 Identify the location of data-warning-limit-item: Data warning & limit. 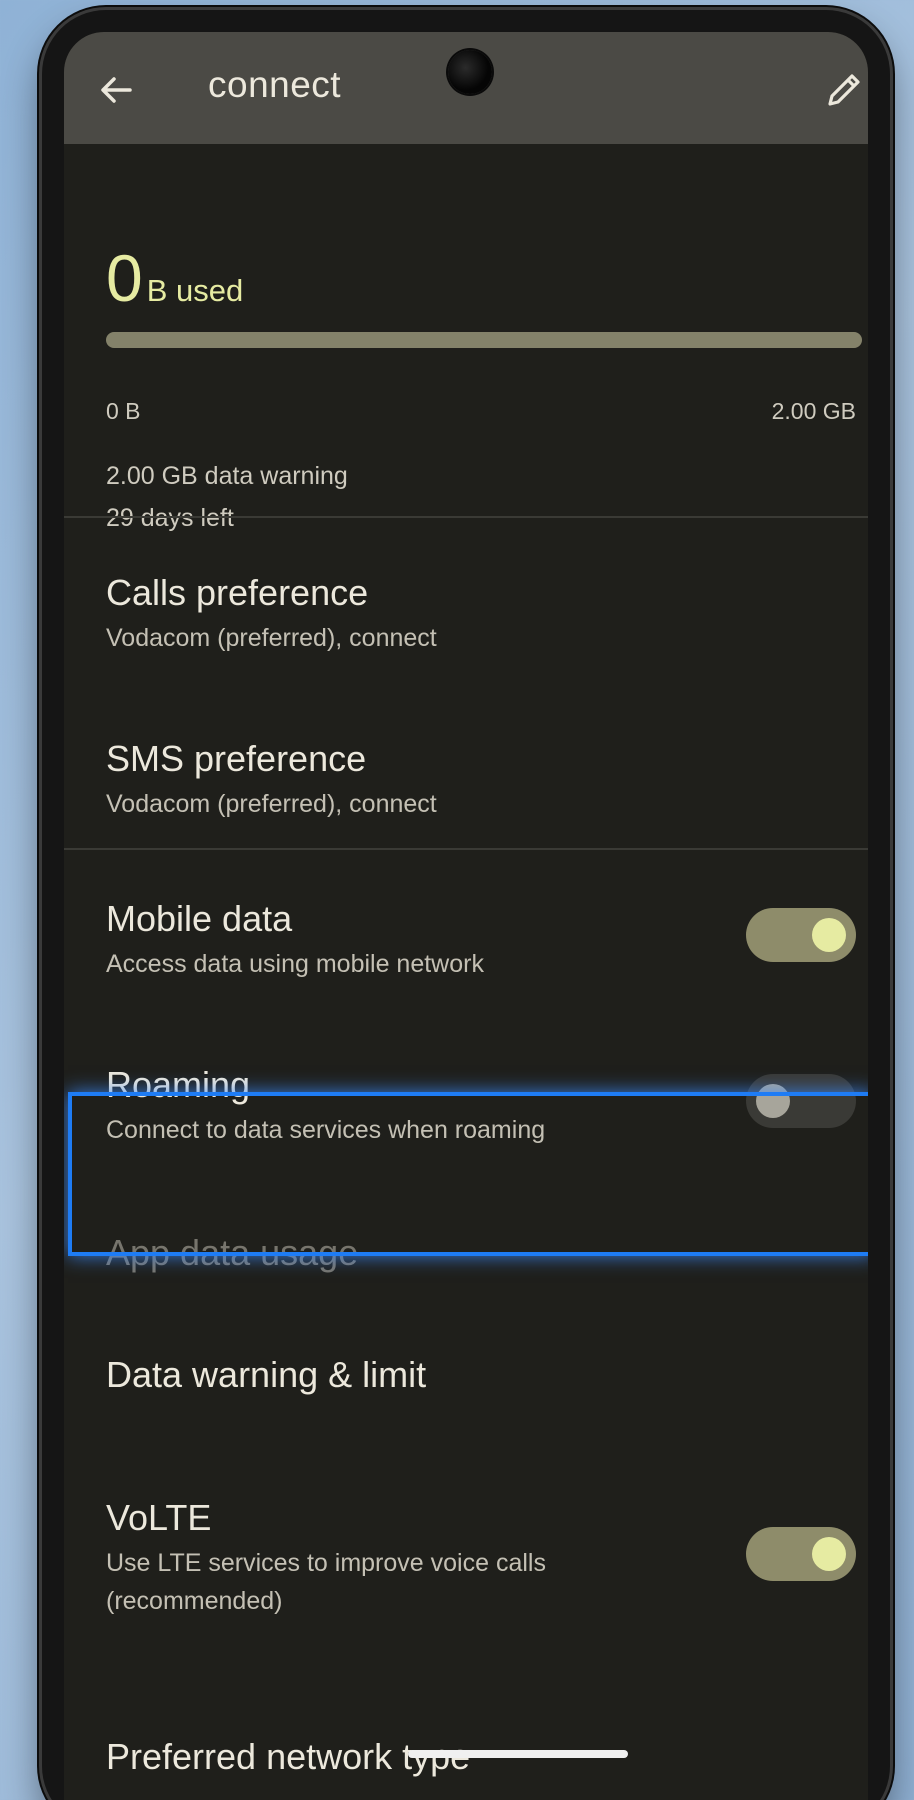
(466, 1389).